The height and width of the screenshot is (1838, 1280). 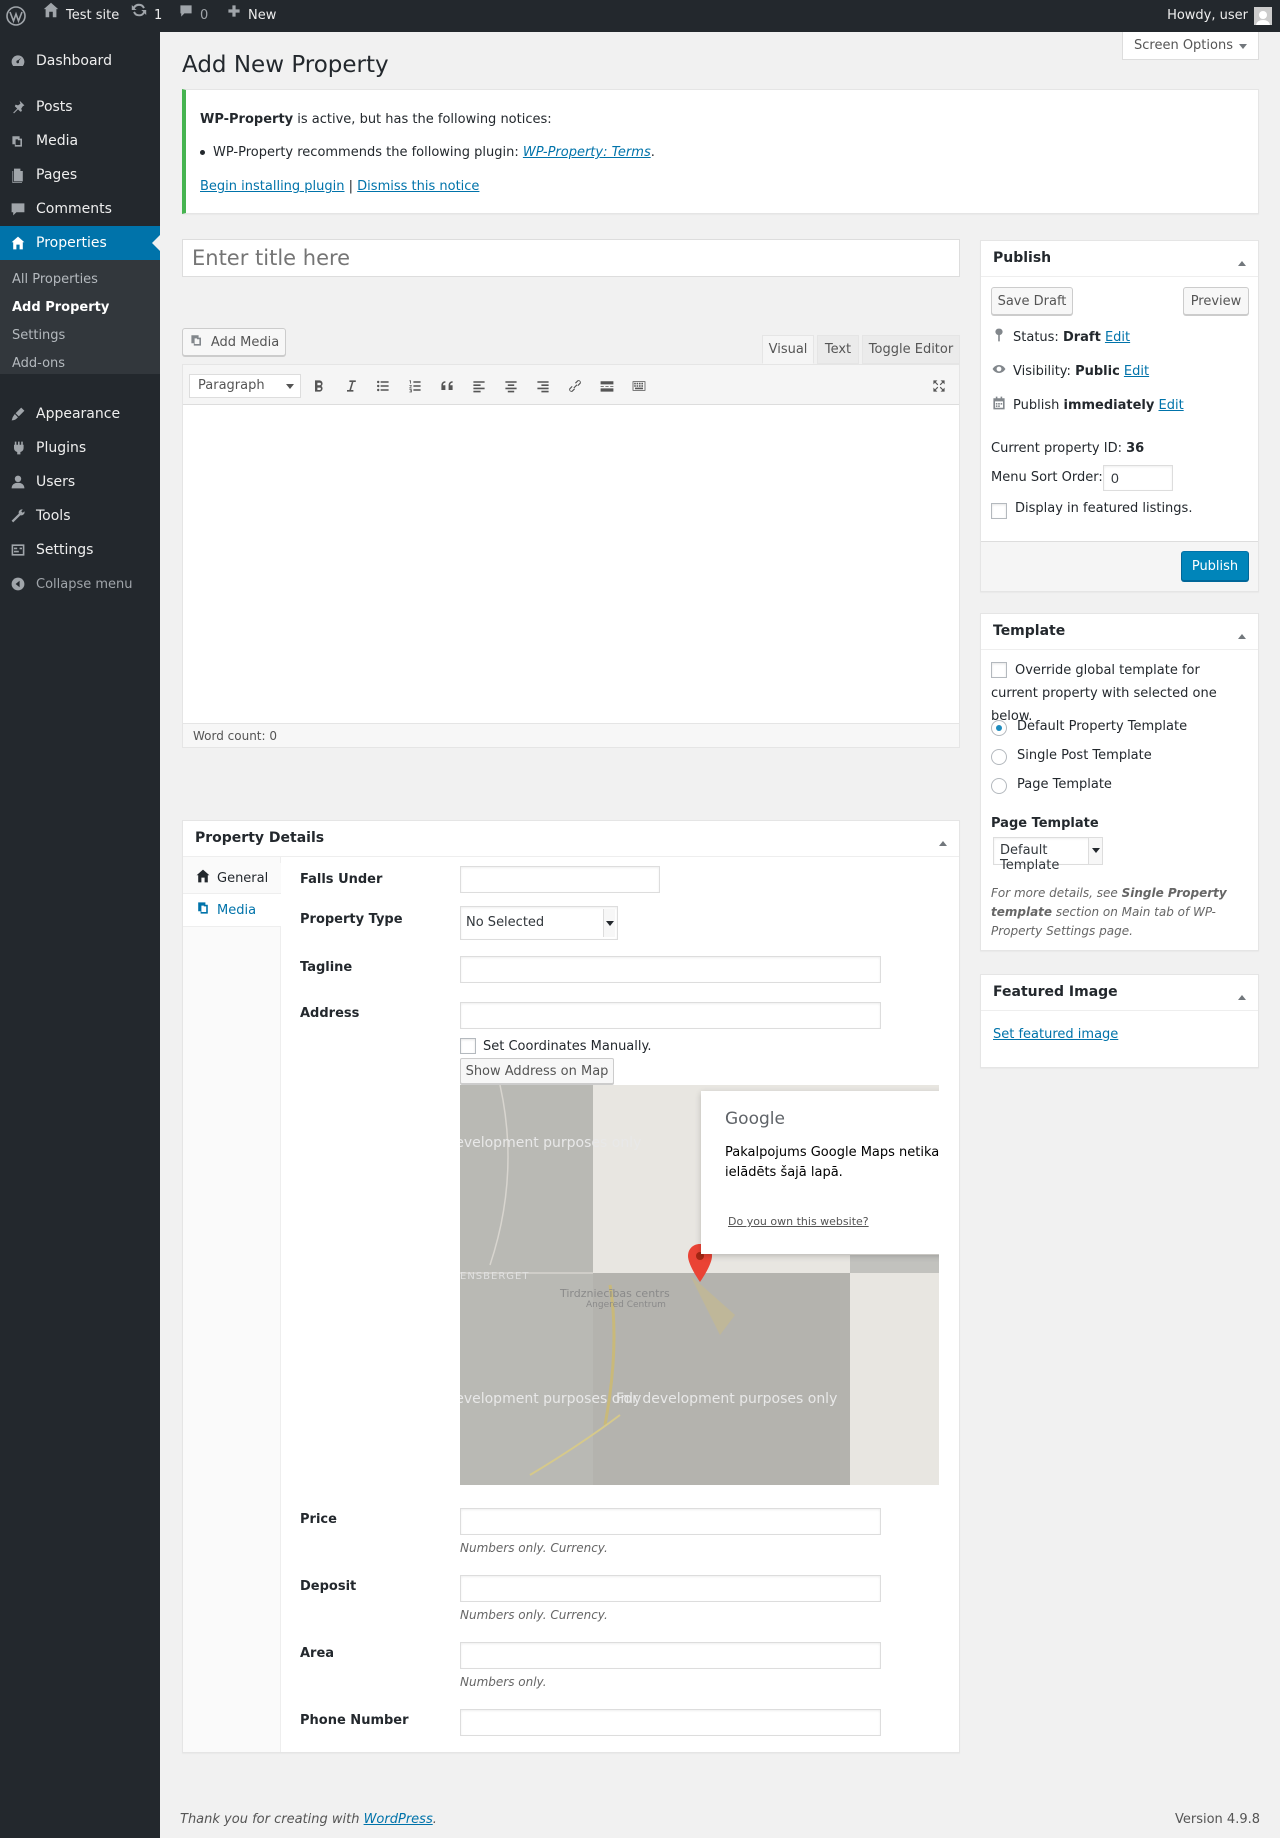 What do you see at coordinates (560, 879) in the screenshot?
I see `falls-under-input` at bounding box center [560, 879].